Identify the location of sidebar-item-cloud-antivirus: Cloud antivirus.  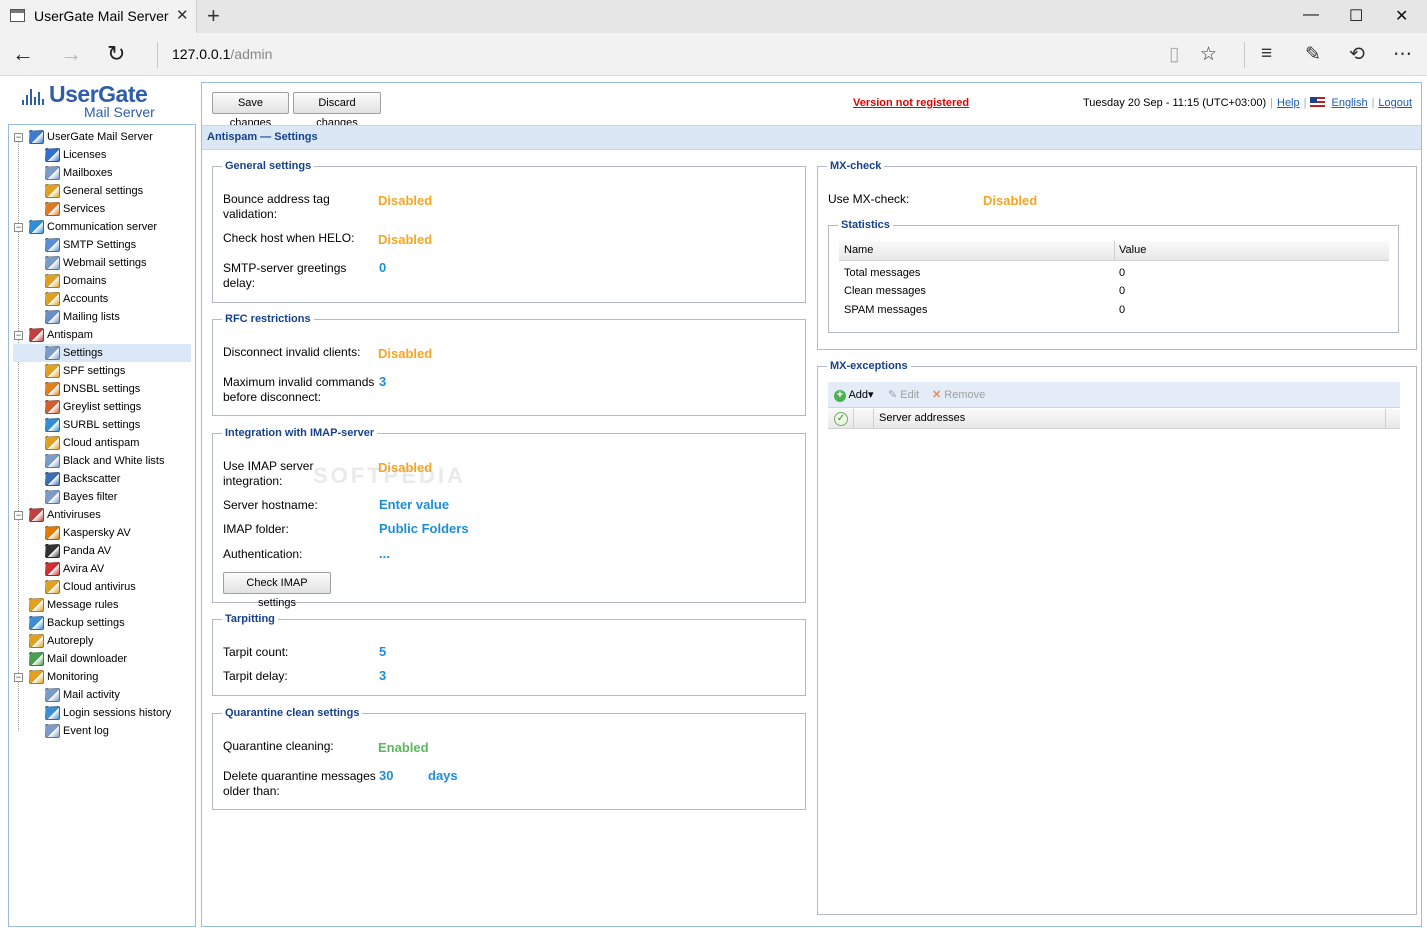
(102, 587).